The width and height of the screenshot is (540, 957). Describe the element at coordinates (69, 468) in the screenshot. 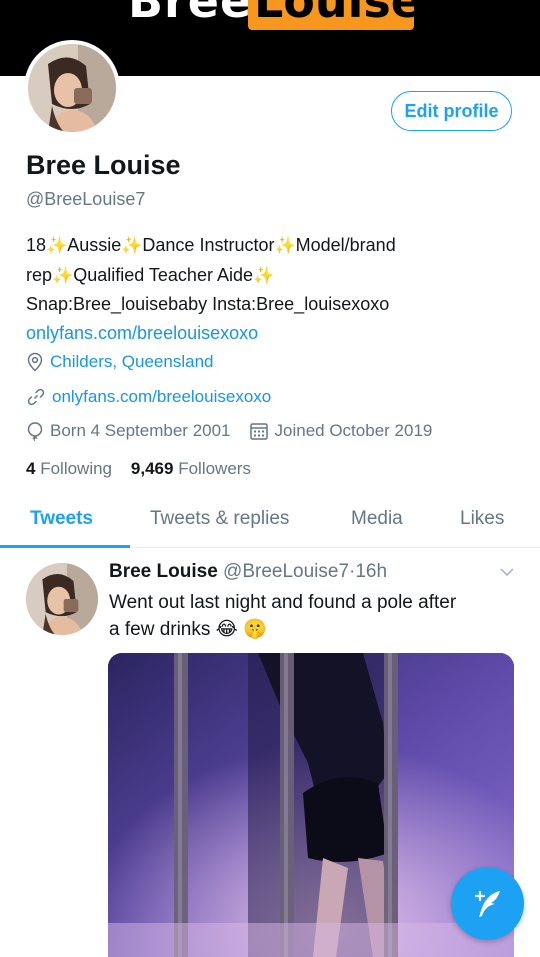

I see `following-link: 4 Following` at that location.